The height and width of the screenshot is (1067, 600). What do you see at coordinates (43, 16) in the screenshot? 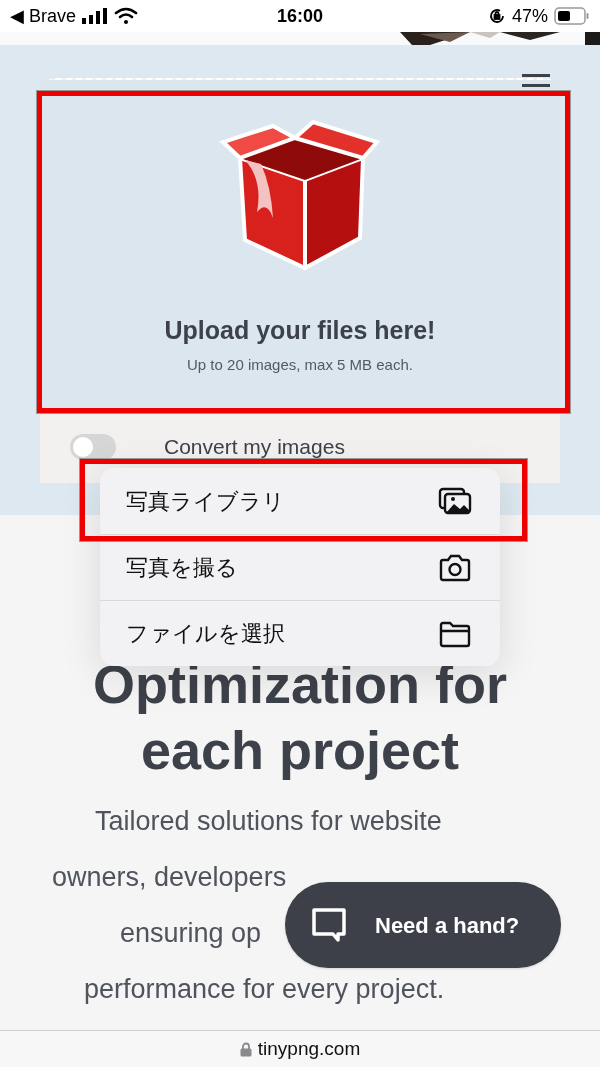
I see `back-to-app-link: ◀ Brave` at bounding box center [43, 16].